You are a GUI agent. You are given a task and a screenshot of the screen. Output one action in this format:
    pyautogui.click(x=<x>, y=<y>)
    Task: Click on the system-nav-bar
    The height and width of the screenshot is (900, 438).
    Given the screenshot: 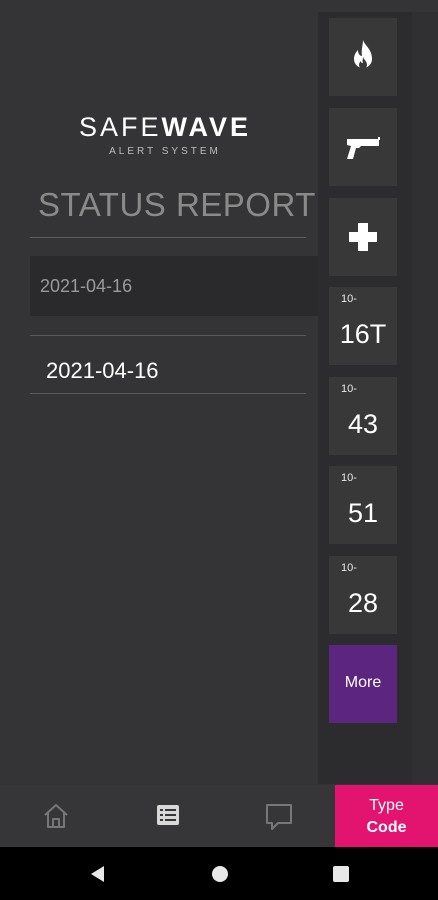 What is the action you would take?
    pyautogui.click(x=219, y=873)
    